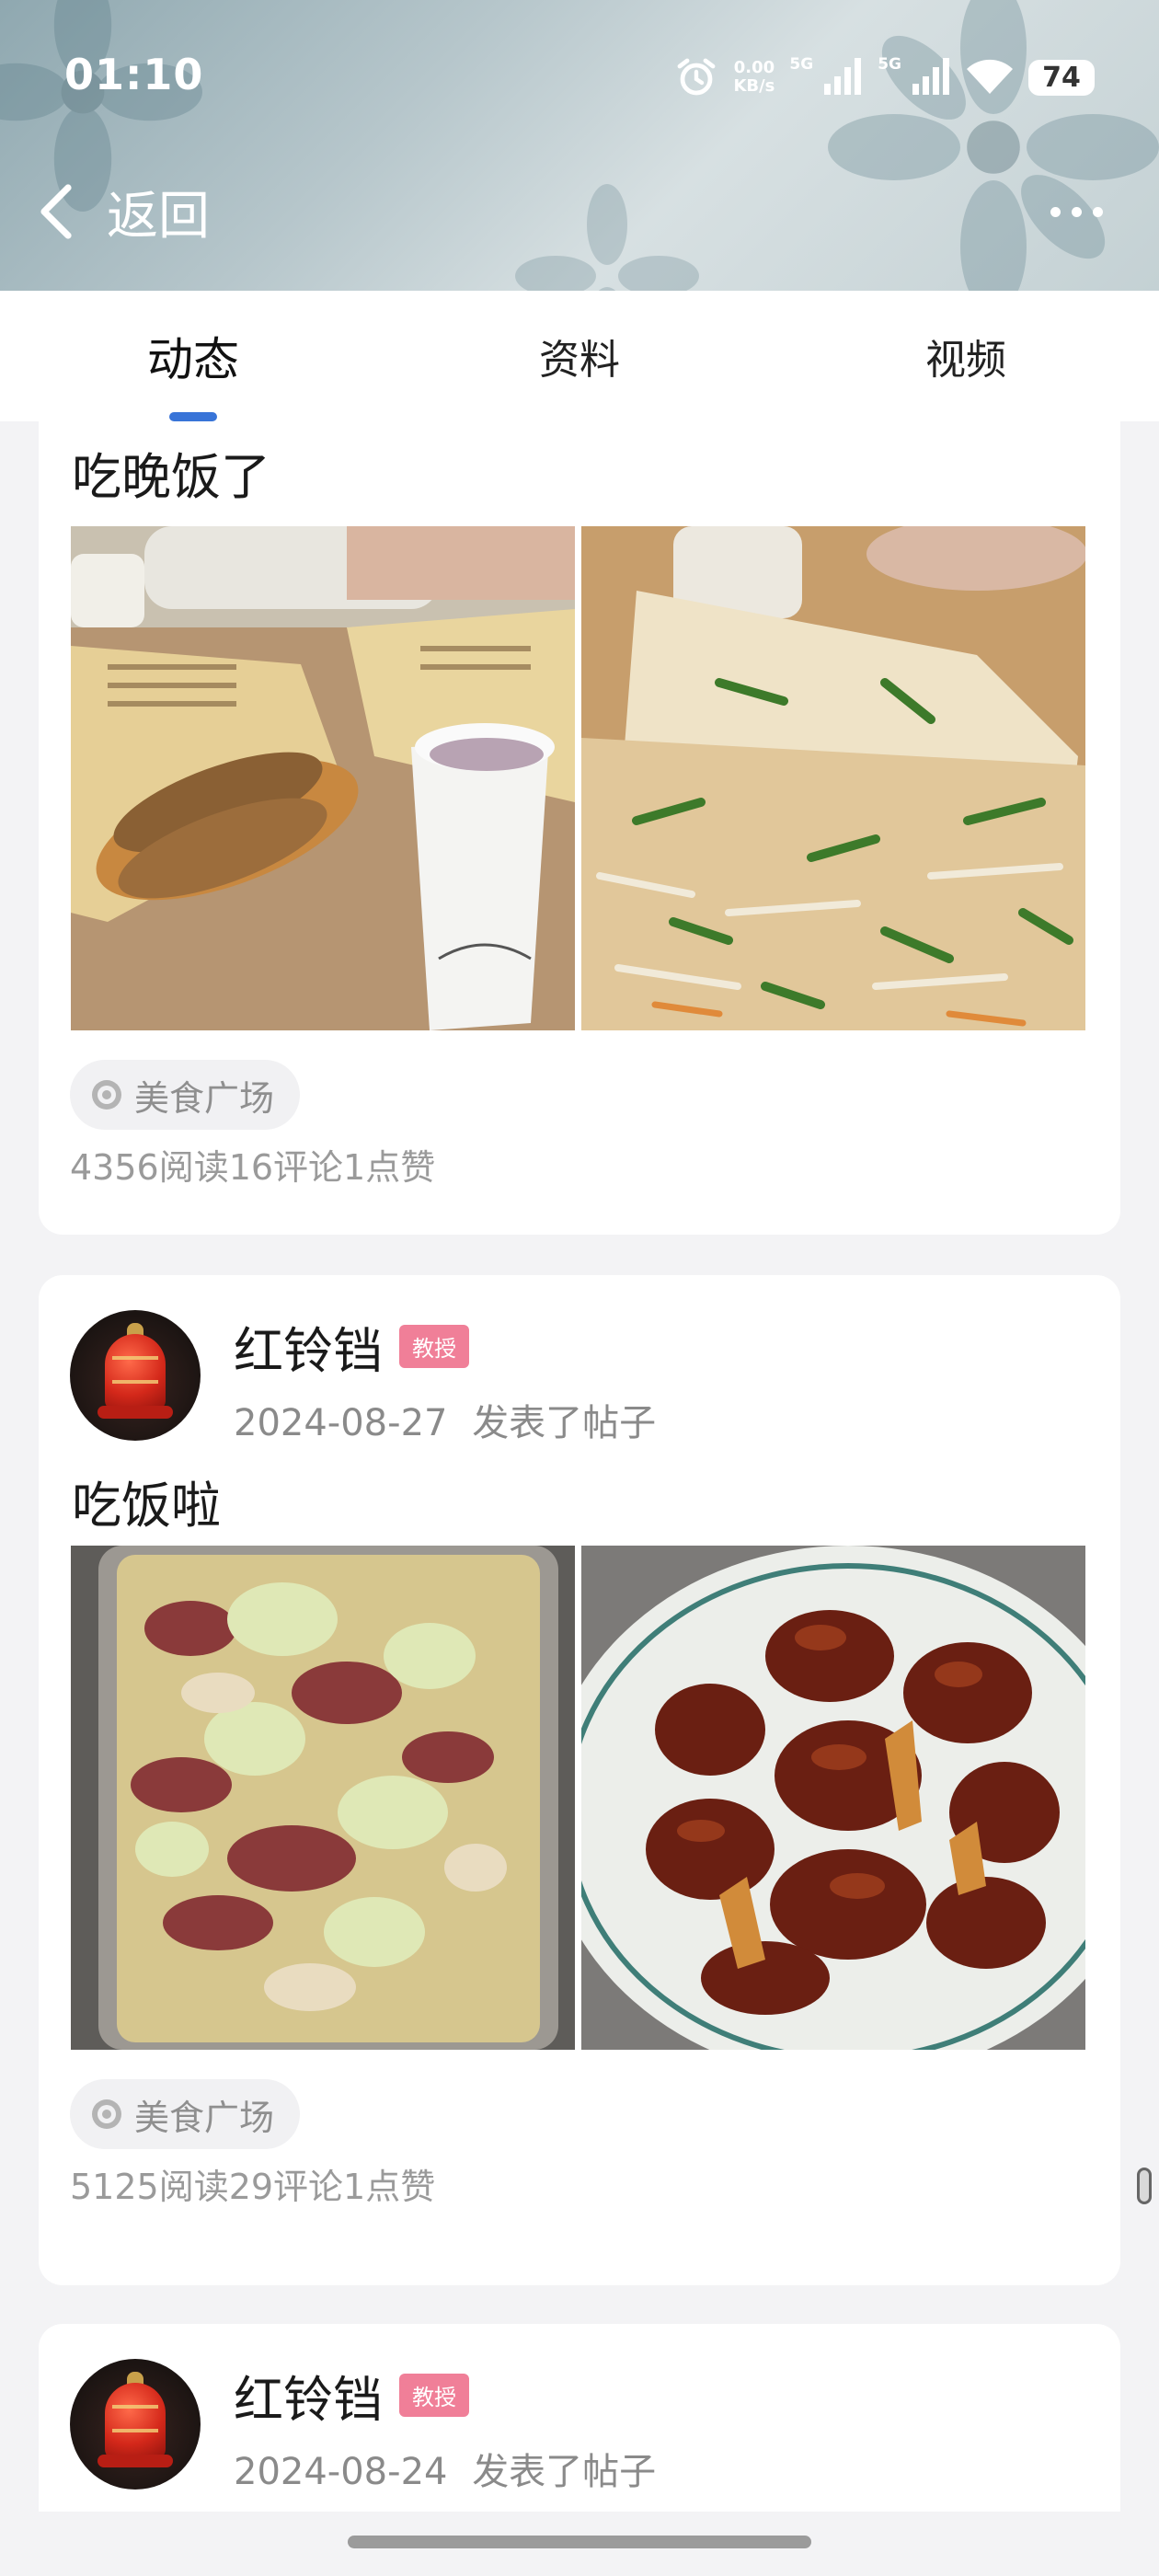 The height and width of the screenshot is (2576, 1159). Describe the element at coordinates (884, 77) in the screenshot. I see `status-icons: 0.00 KB/s 5G 5G 74` at that location.